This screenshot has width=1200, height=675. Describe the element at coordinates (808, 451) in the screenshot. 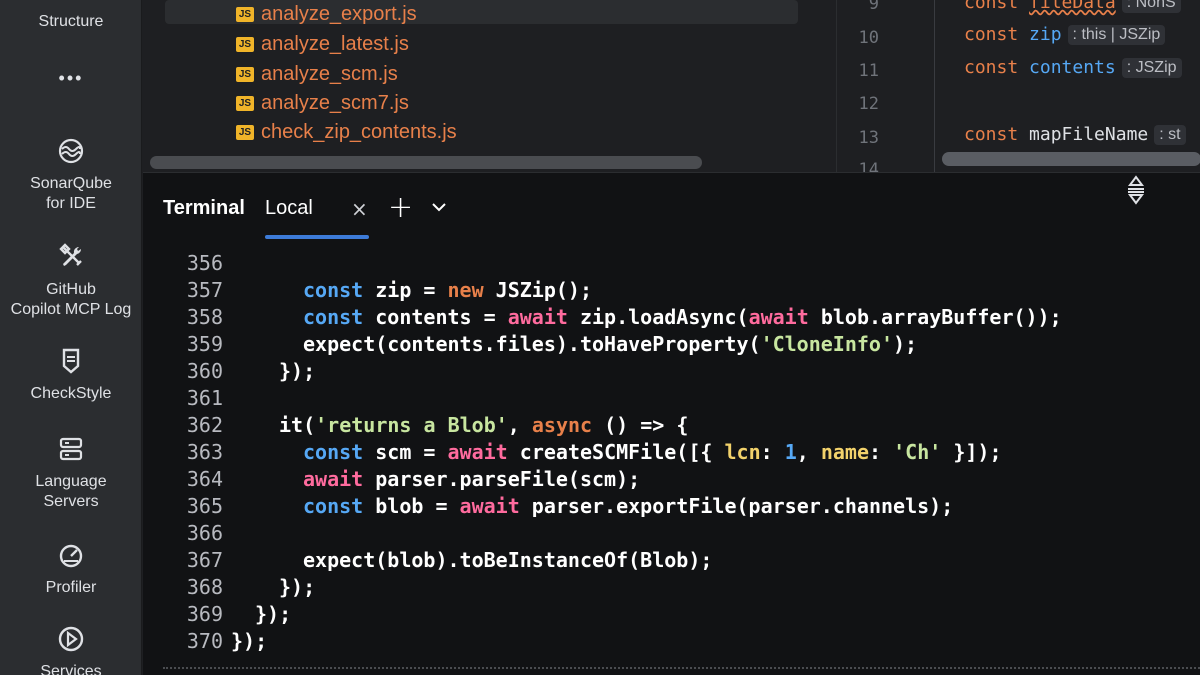

I see `code-text: ,` at that location.